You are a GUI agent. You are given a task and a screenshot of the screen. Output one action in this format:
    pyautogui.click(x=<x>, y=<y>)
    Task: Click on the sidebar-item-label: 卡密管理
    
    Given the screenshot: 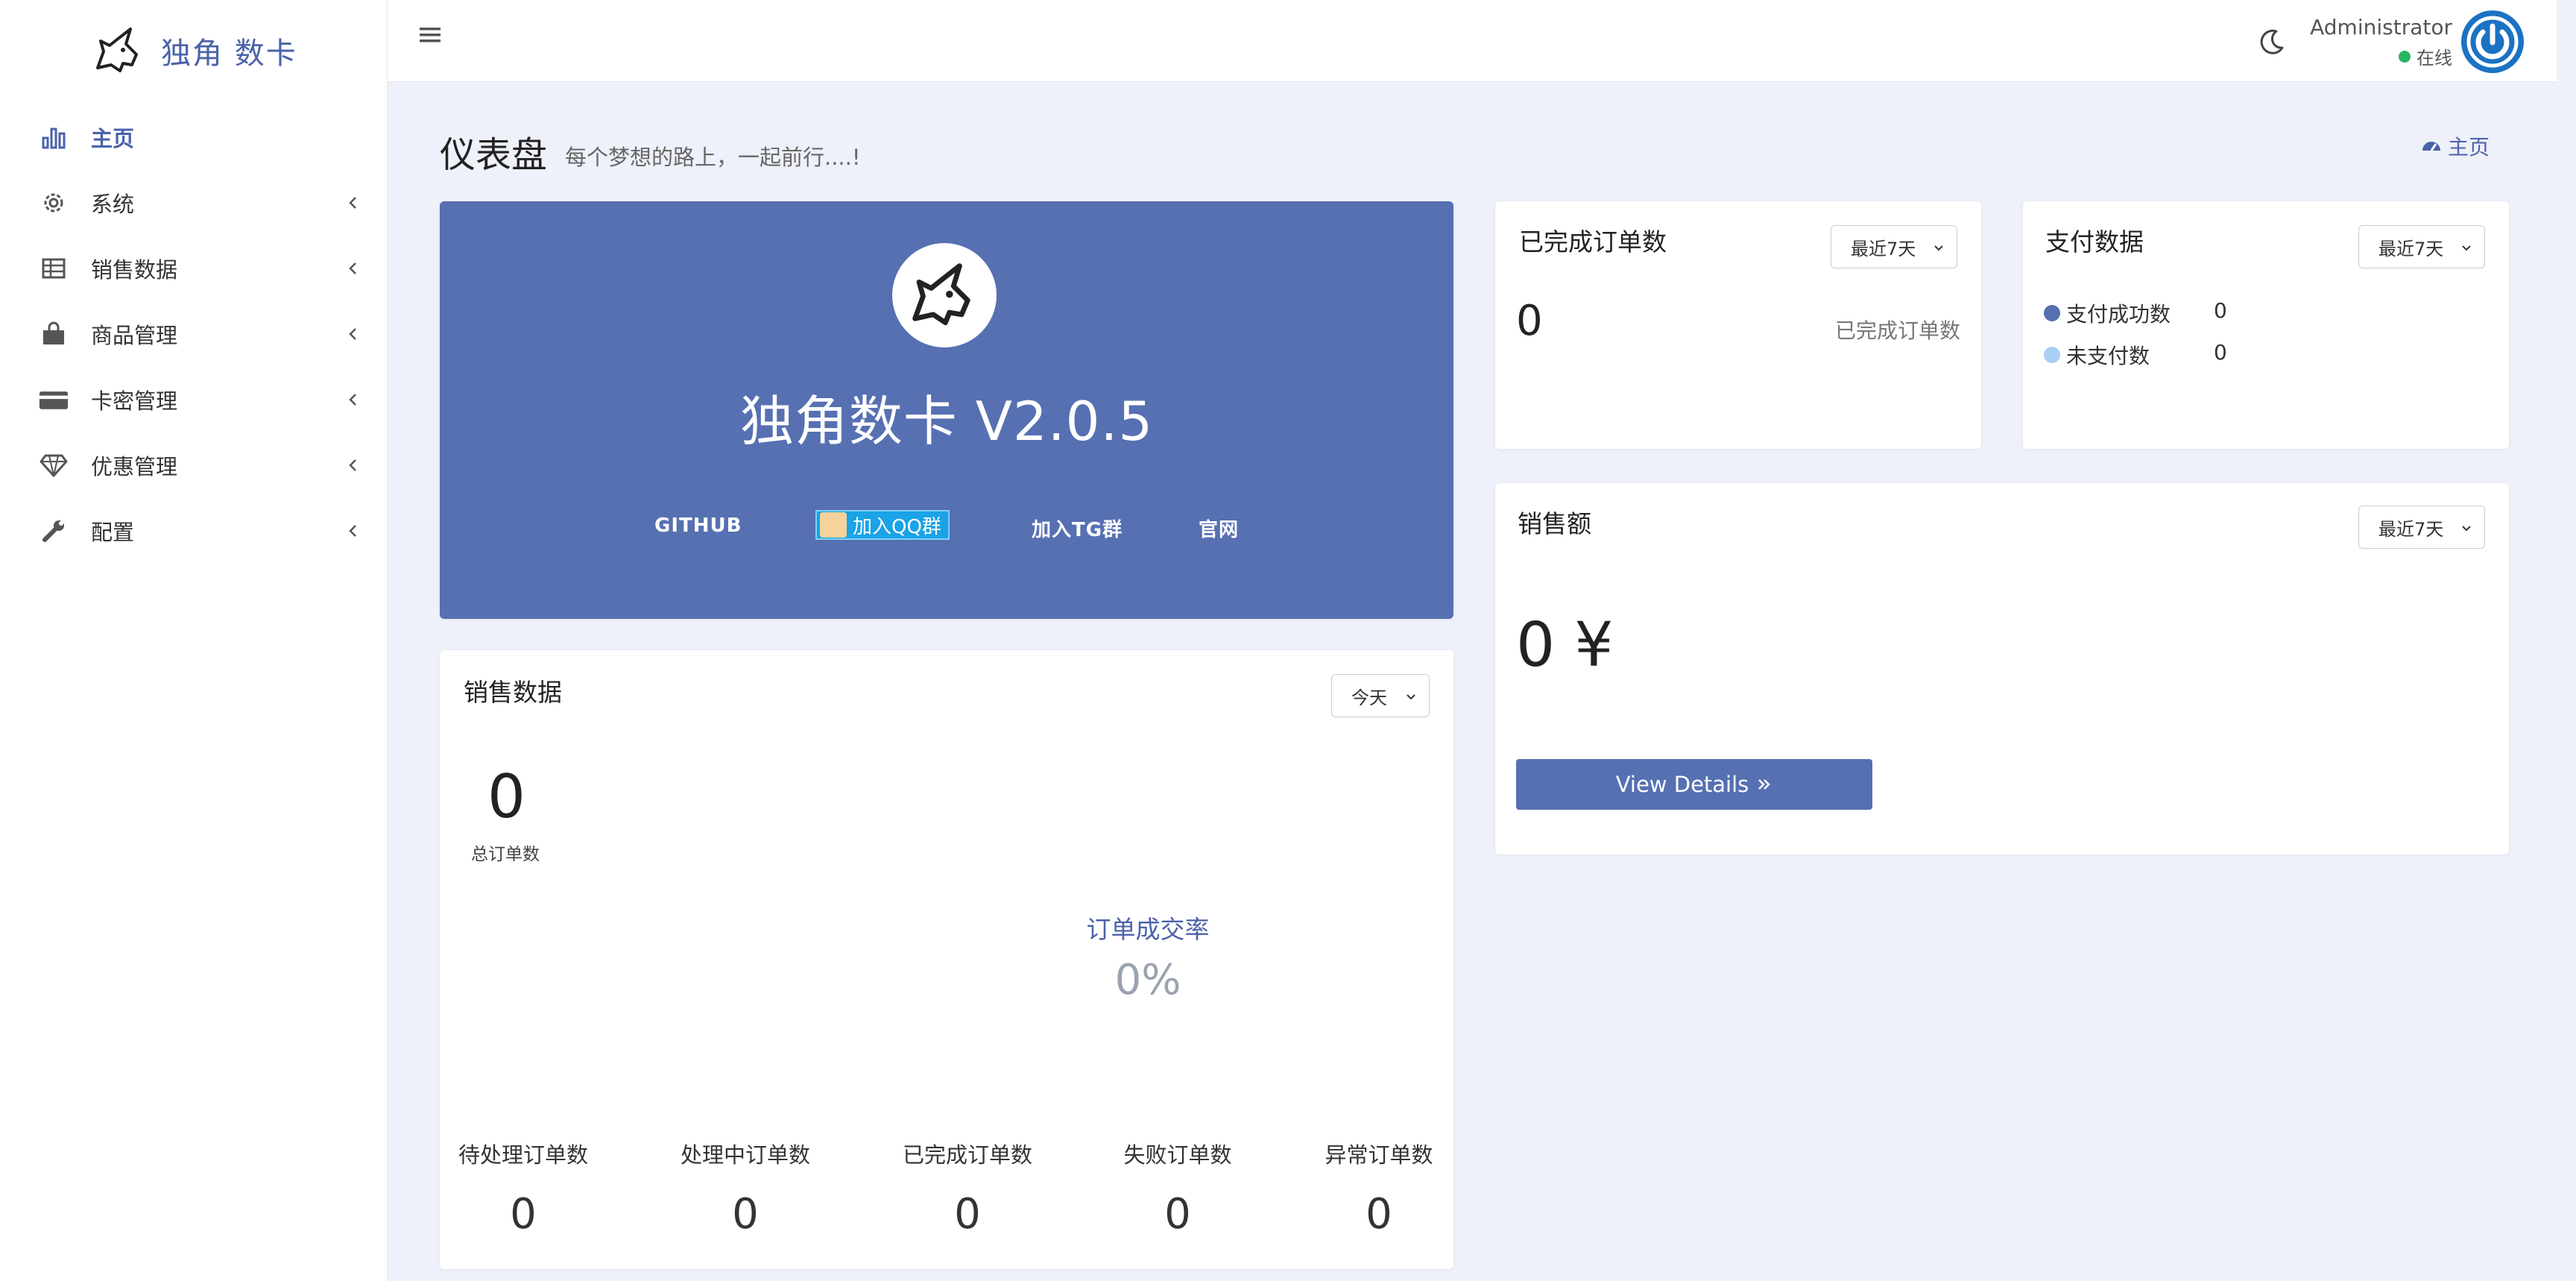 What is the action you would take?
    pyautogui.click(x=134, y=401)
    